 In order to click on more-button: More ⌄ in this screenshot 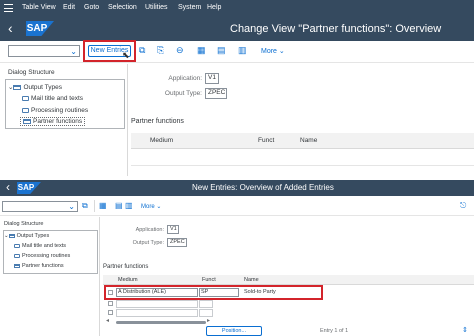, I will do `click(273, 51)`.